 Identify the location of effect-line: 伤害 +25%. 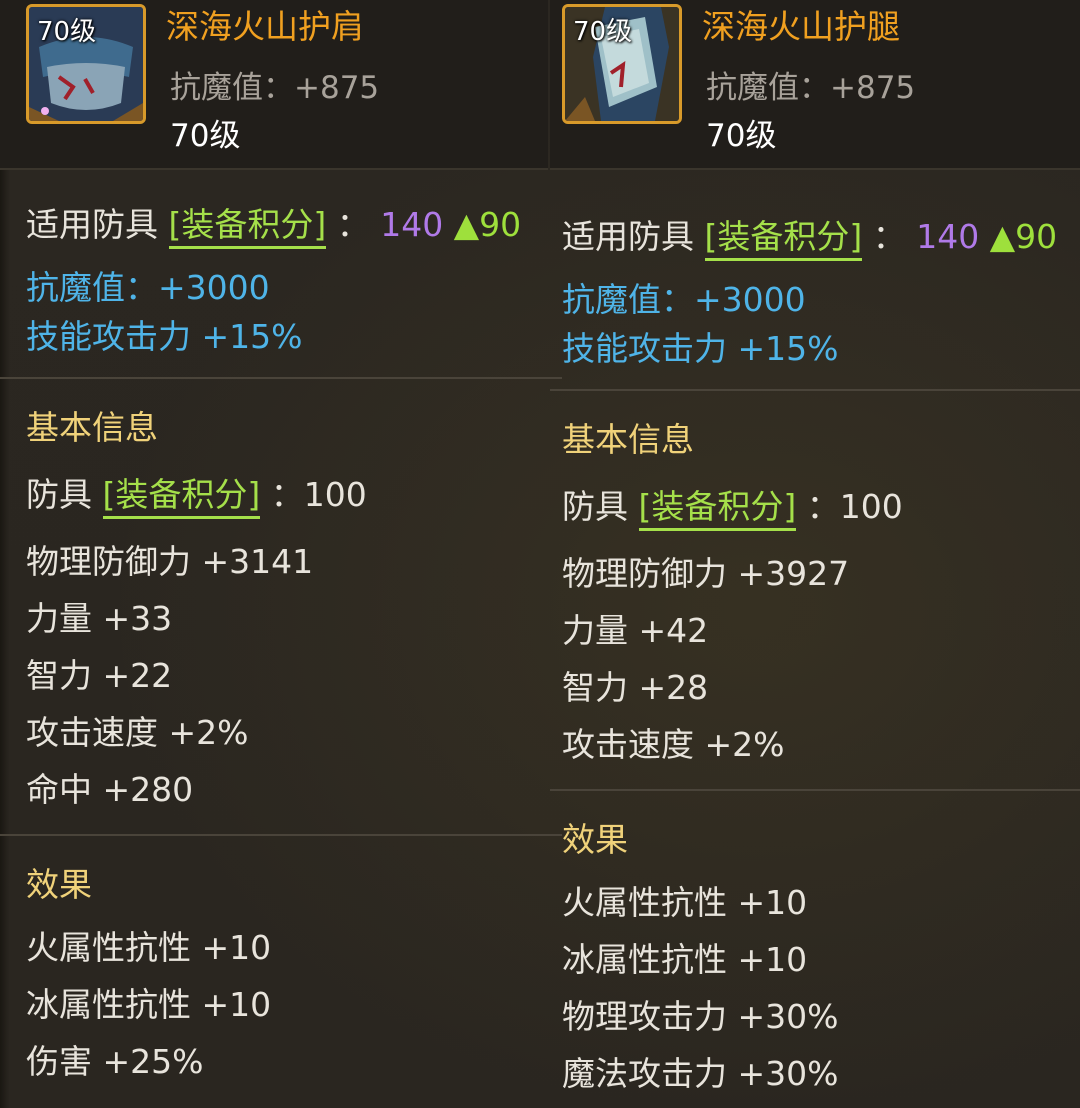
(115, 1061).